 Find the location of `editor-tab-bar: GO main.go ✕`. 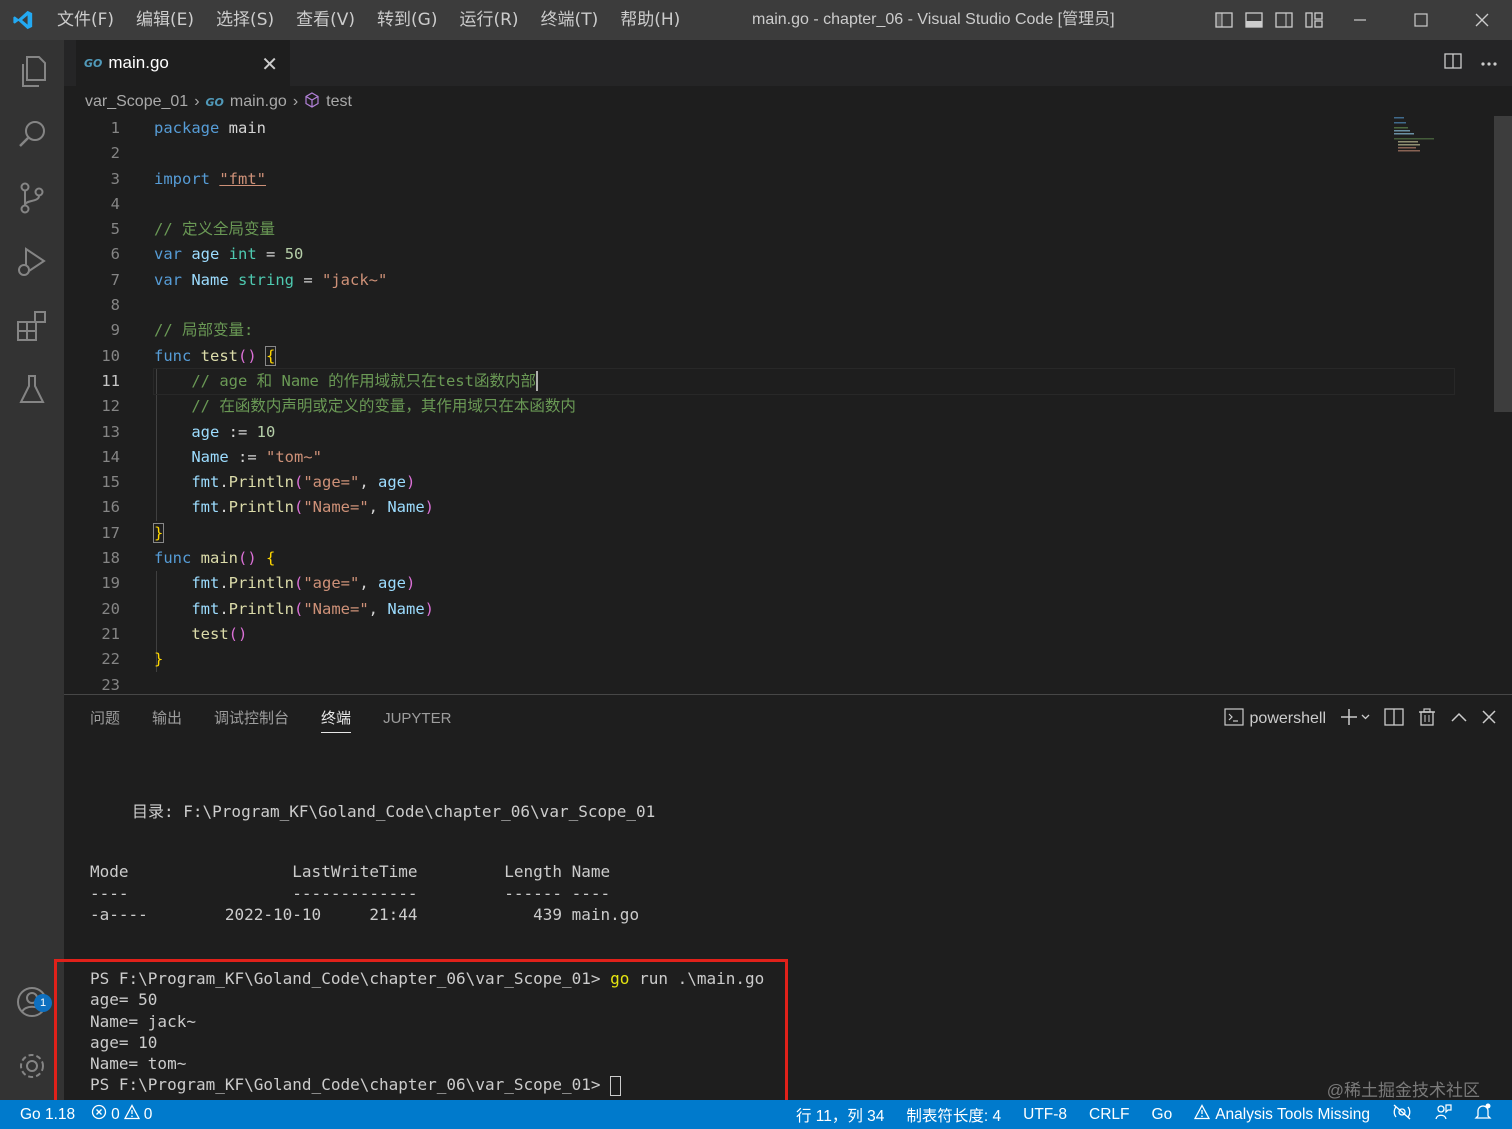

editor-tab-bar: GO main.go ✕ is located at coordinates (788, 63).